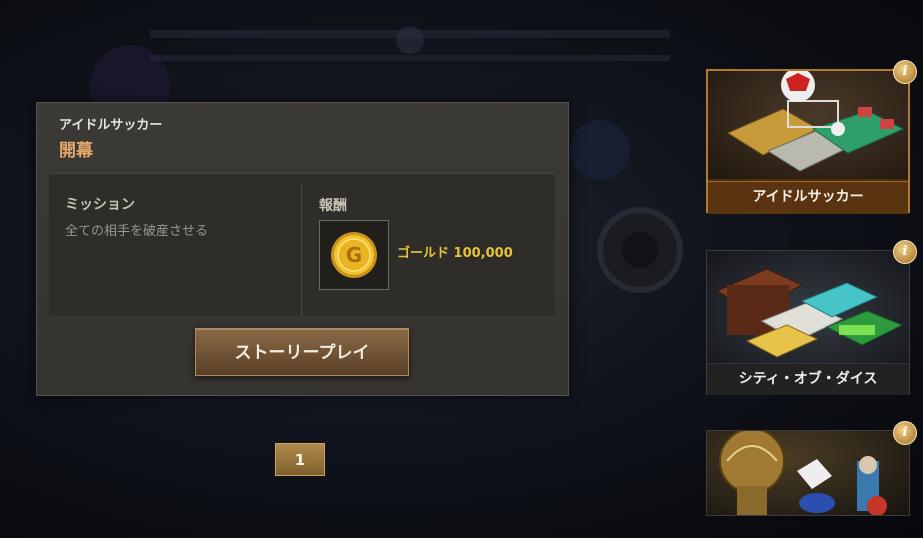  Describe the element at coordinates (455, 253) in the screenshot. I see `reward-amount: ゴールド 100,000` at that location.